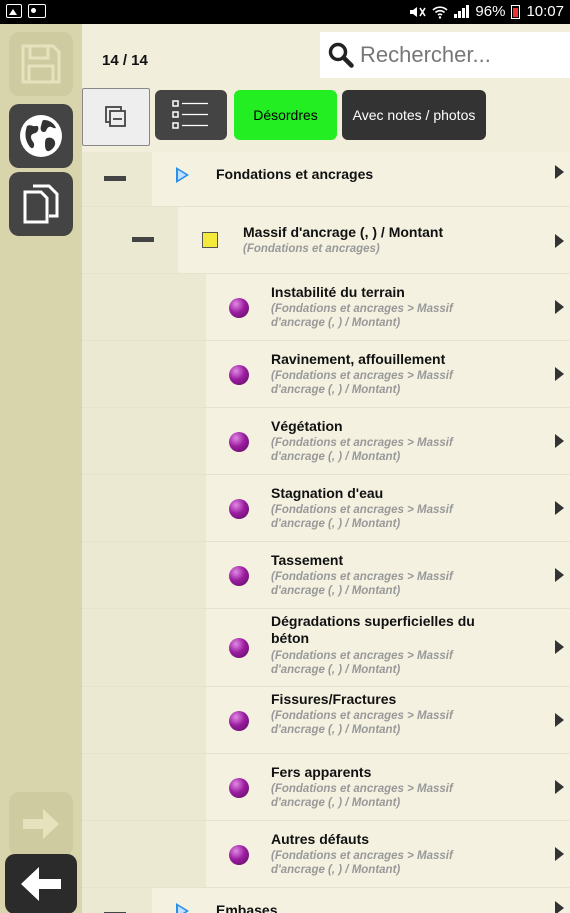 The image size is (570, 913). I want to click on image-notification-icon, so click(14, 11).